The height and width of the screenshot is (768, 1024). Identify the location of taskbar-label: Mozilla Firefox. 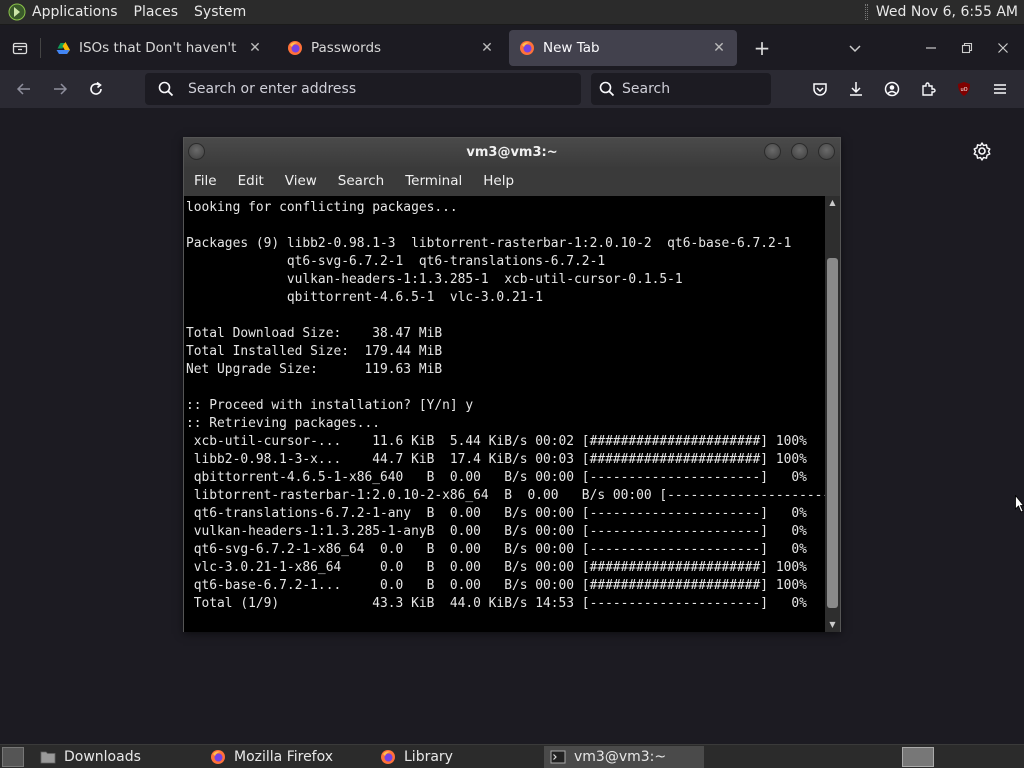
(284, 756).